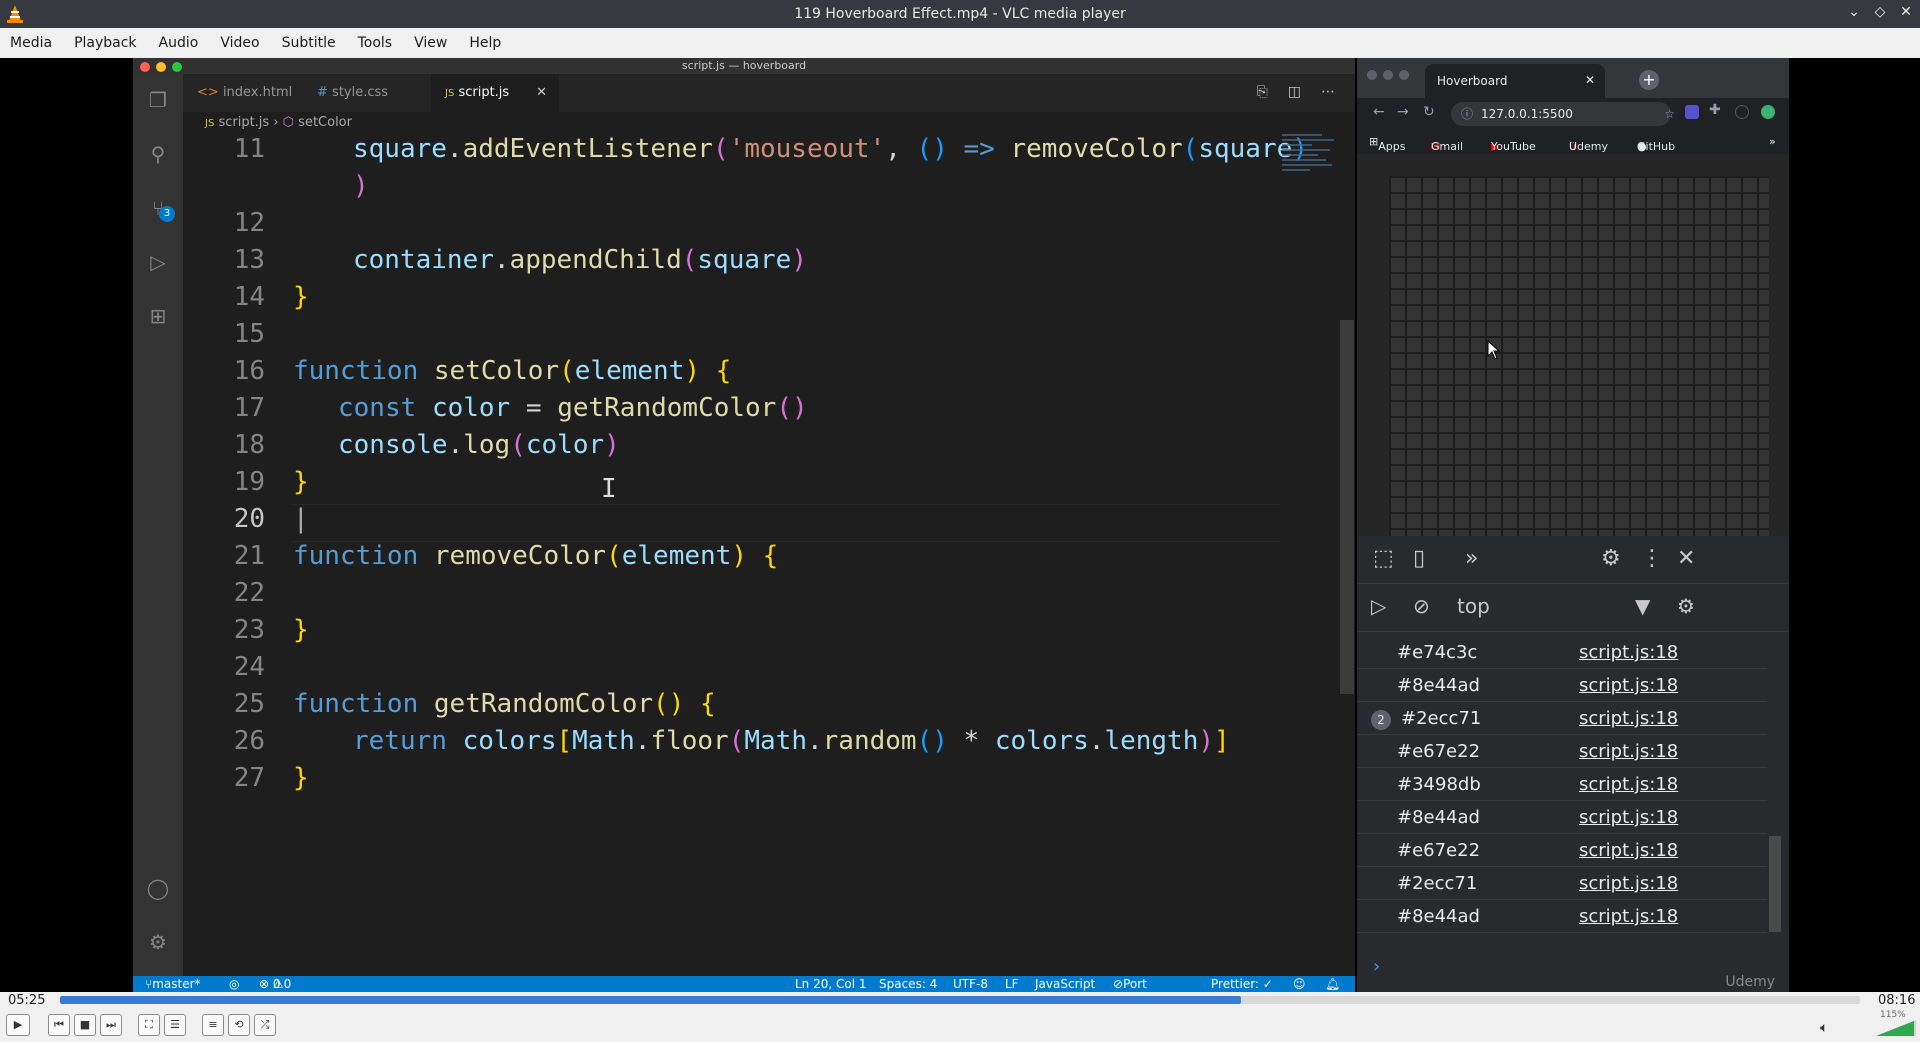 The width and height of the screenshot is (1920, 1042). What do you see at coordinates (173, 984) in the screenshot?
I see `git-branch: ⑂ master*` at bounding box center [173, 984].